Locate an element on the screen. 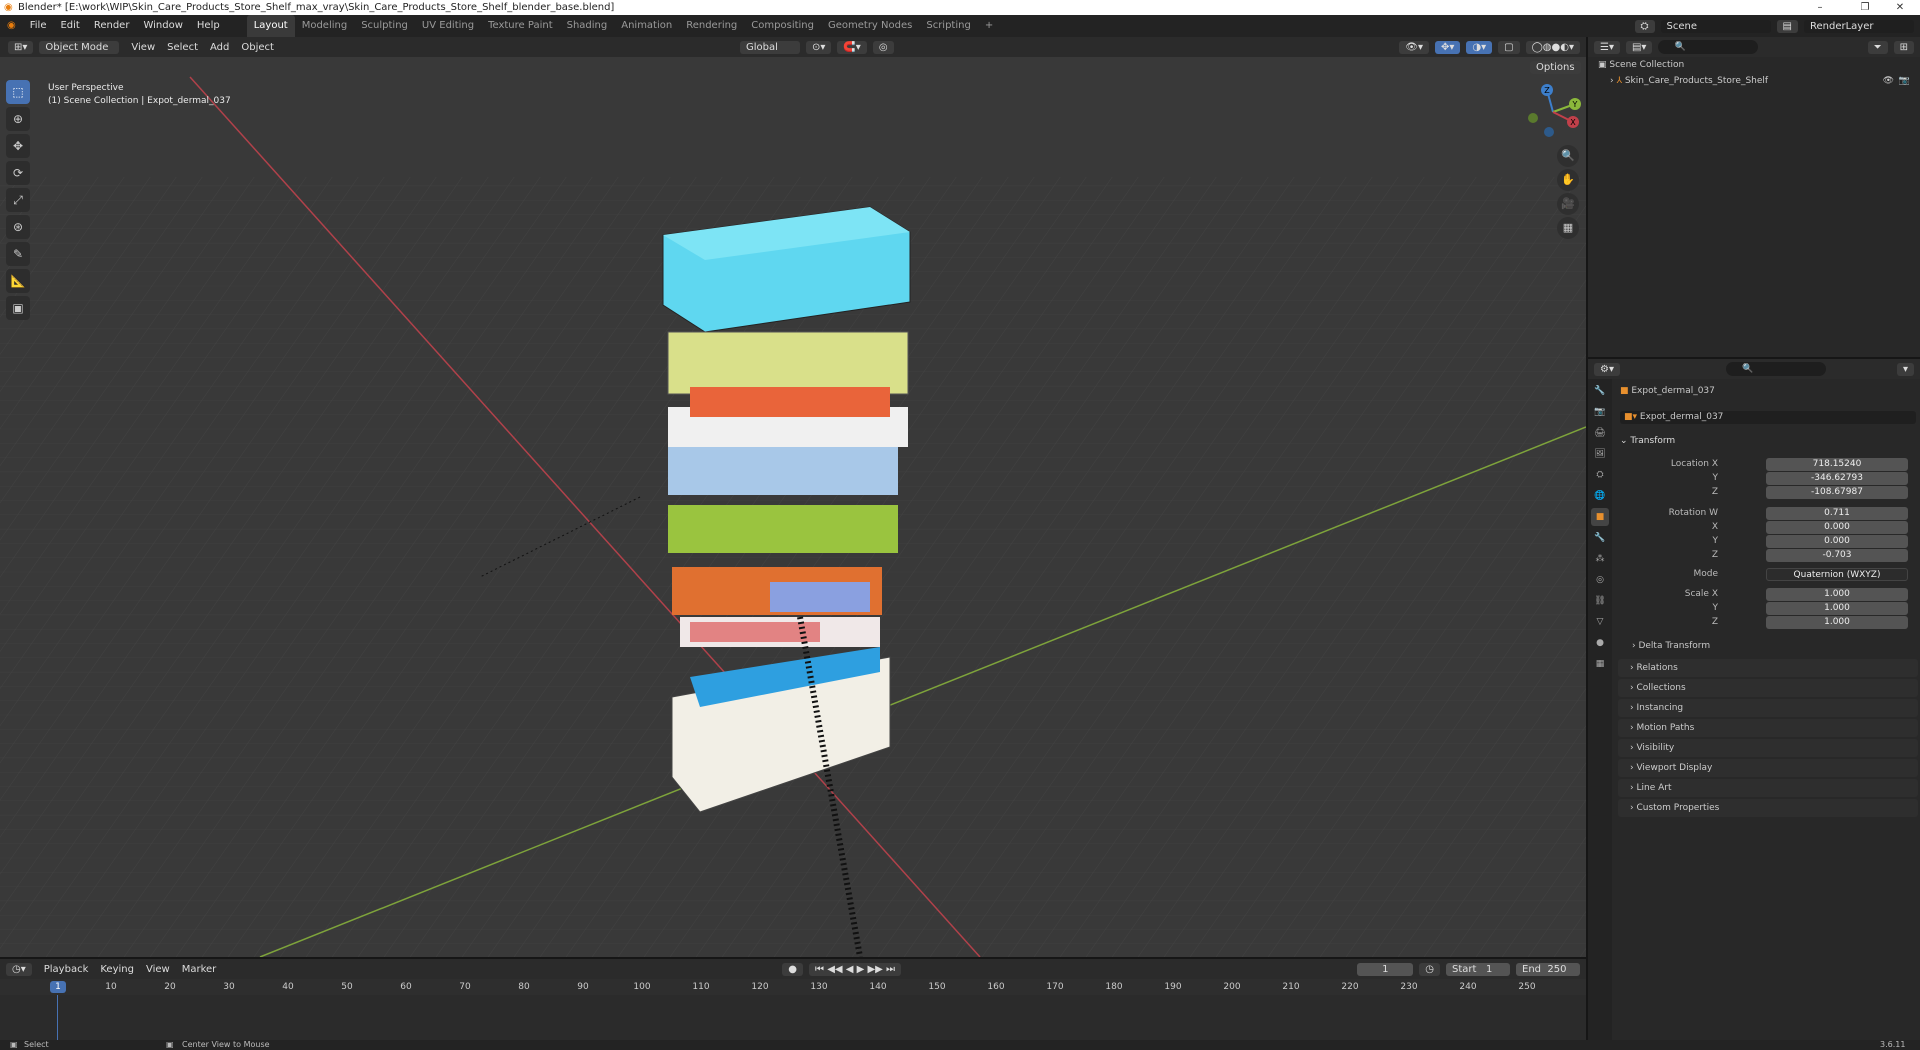 This screenshot has width=1920, height=1050. tab-shading: Shading is located at coordinates (587, 26).